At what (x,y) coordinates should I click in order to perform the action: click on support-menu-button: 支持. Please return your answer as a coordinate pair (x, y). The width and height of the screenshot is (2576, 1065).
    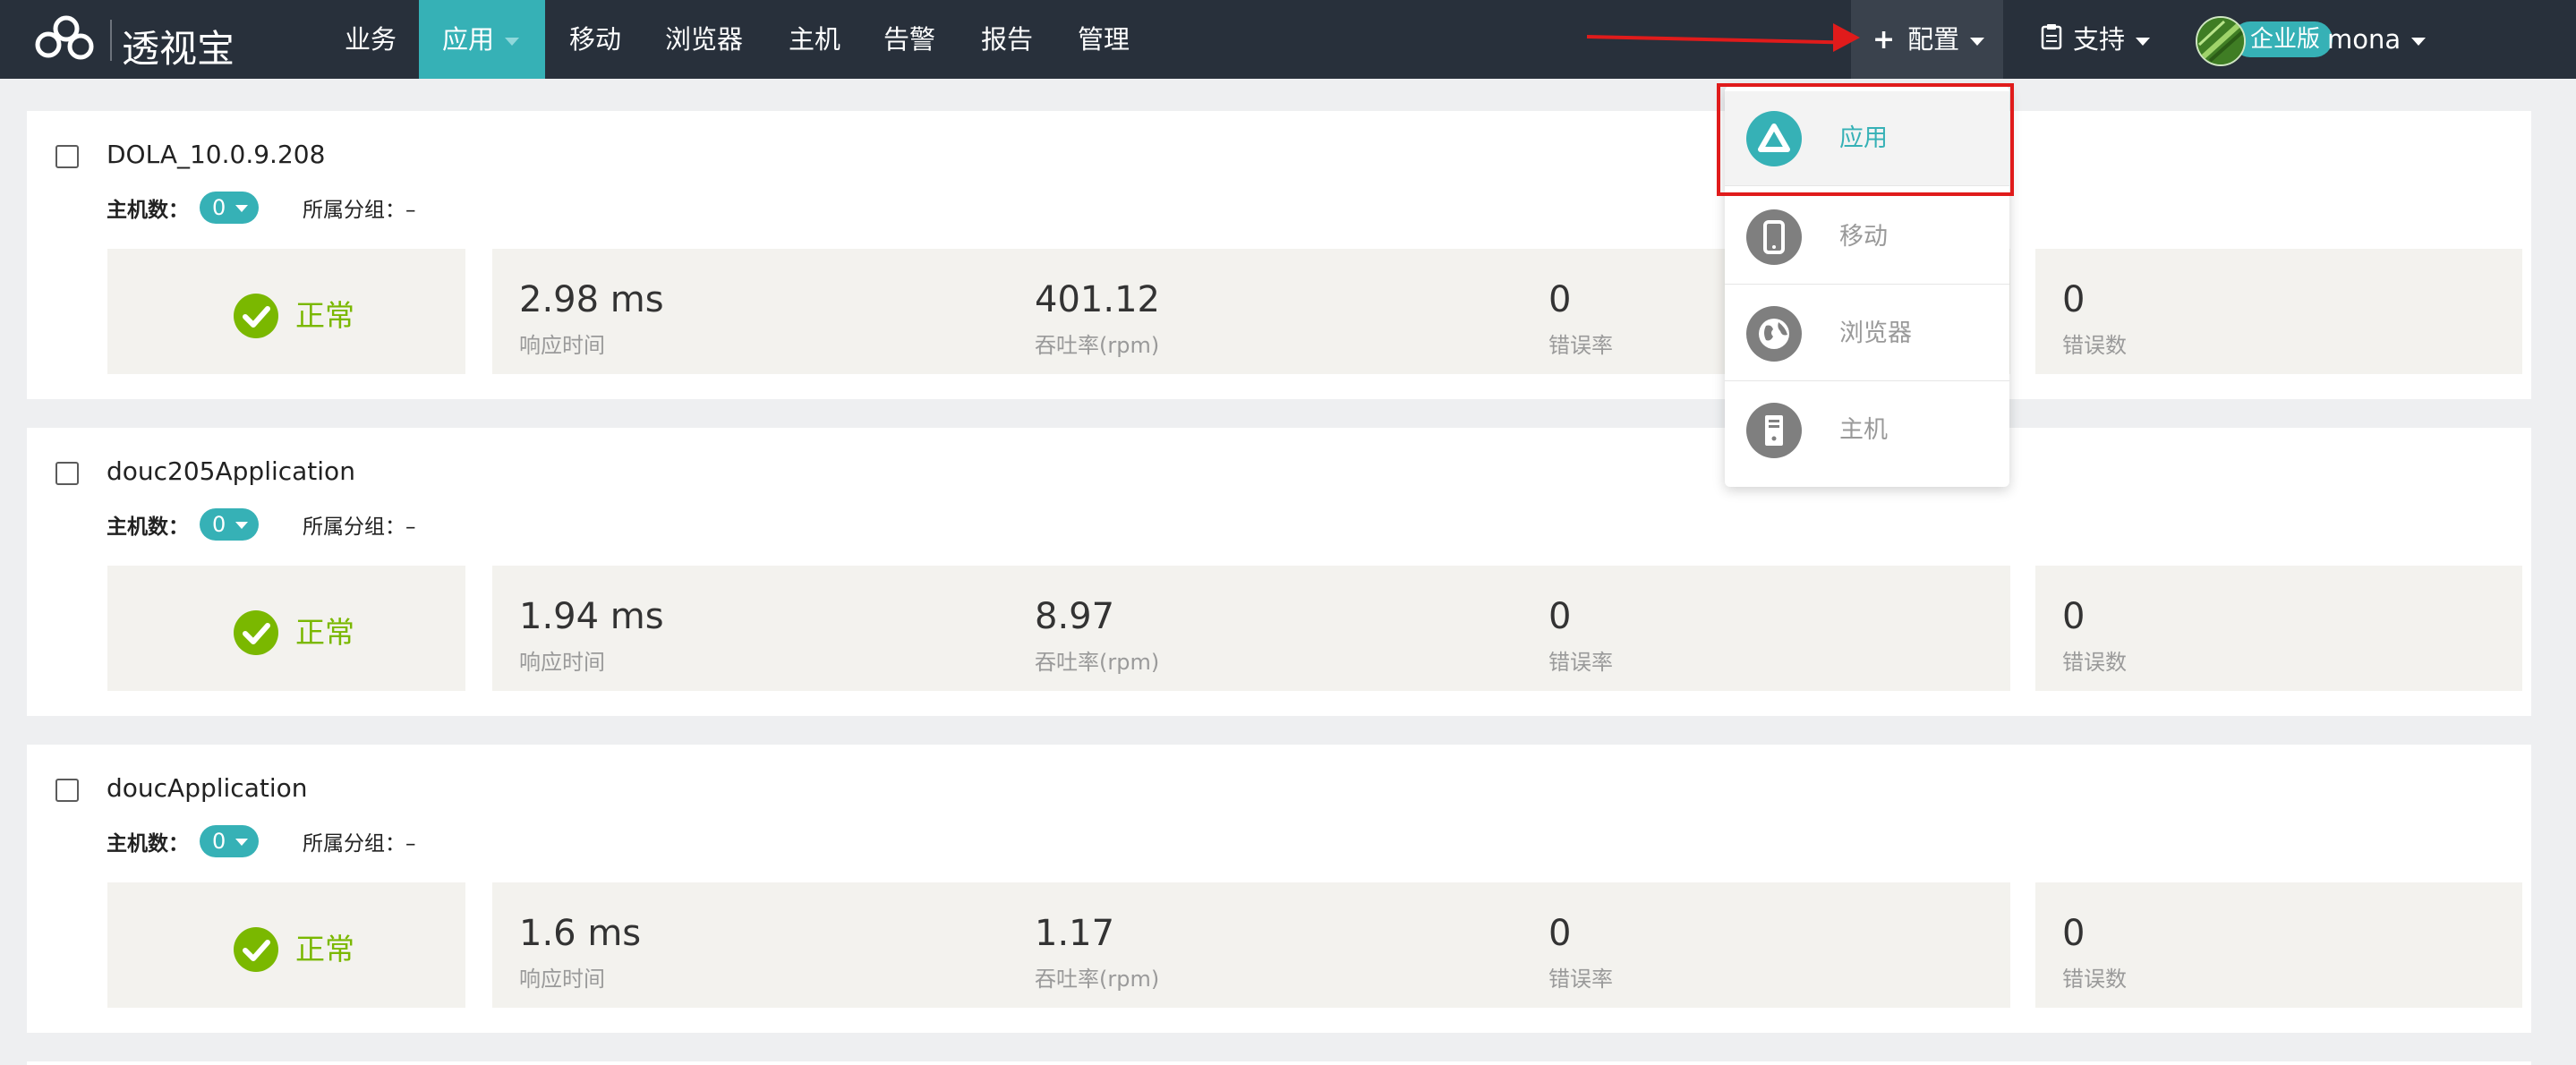
    Looking at the image, I should click on (2096, 40).